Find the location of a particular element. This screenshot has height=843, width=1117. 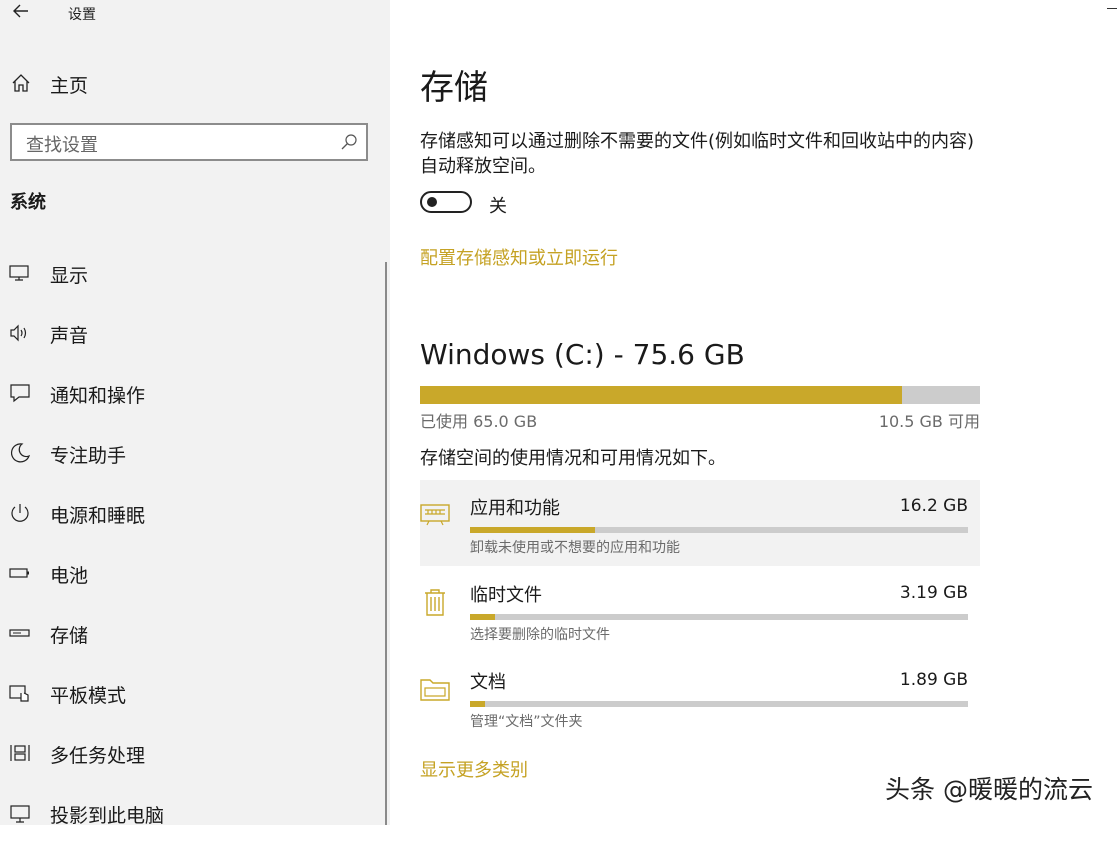

power-icon is located at coordinates (20, 513).